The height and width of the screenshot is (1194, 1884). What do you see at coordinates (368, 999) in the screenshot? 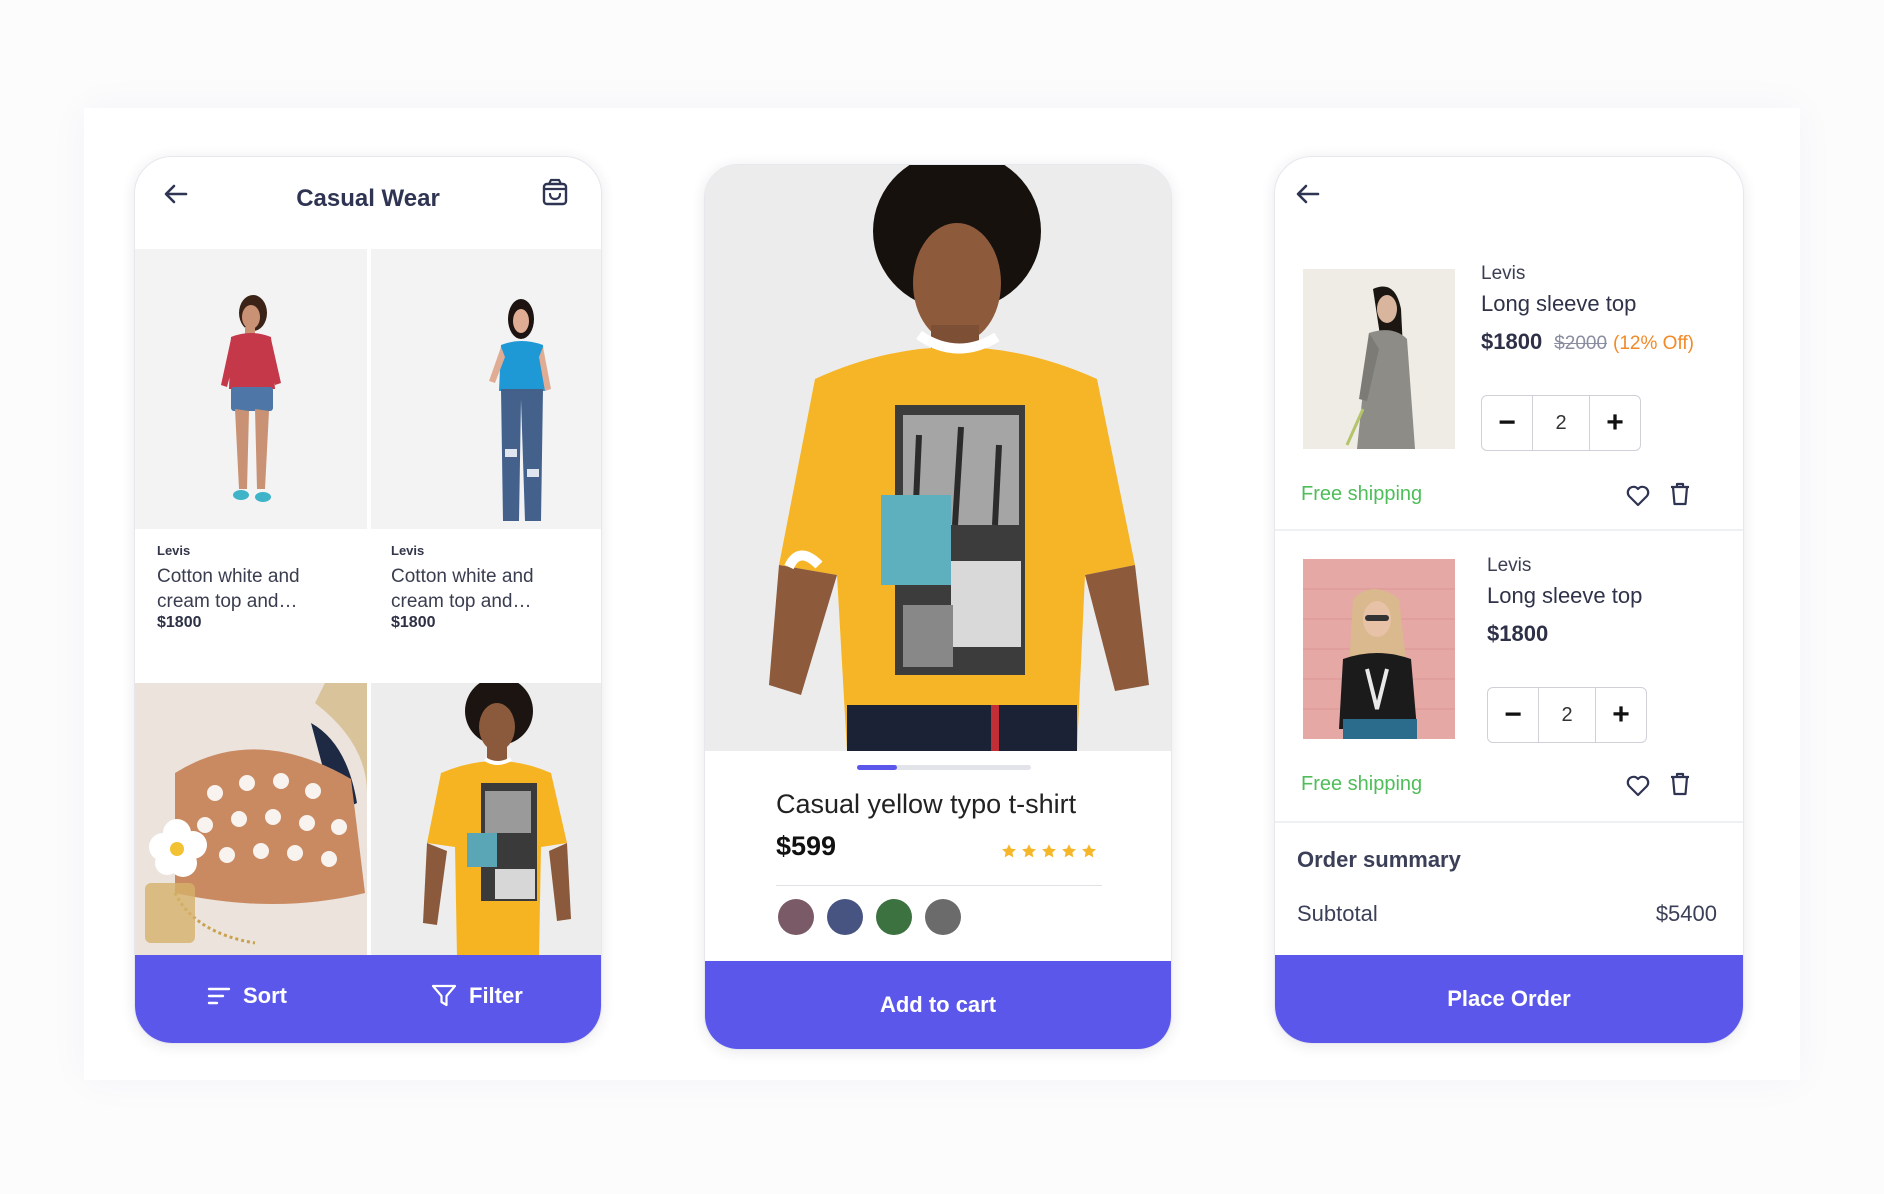
I see `sort-filter-bar: Sort Filter` at bounding box center [368, 999].